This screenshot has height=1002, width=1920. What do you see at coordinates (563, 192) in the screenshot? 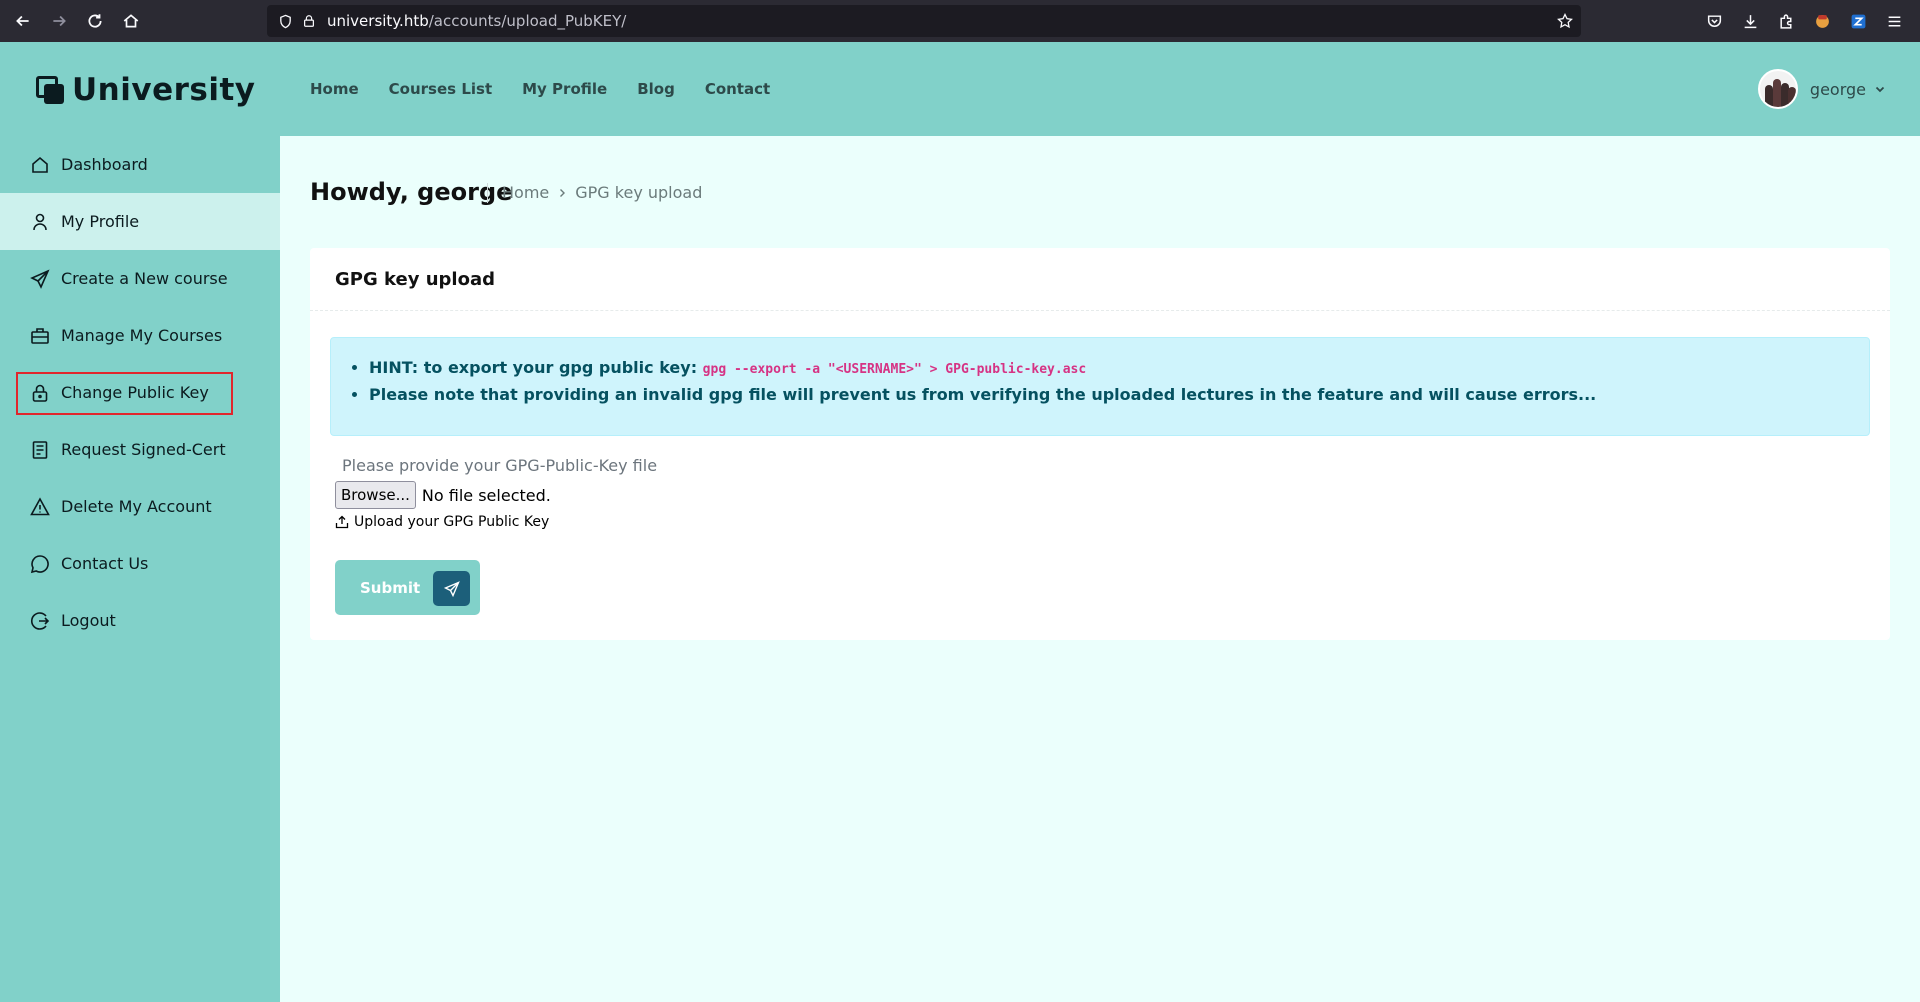
I see `chevron-right-icon` at bounding box center [563, 192].